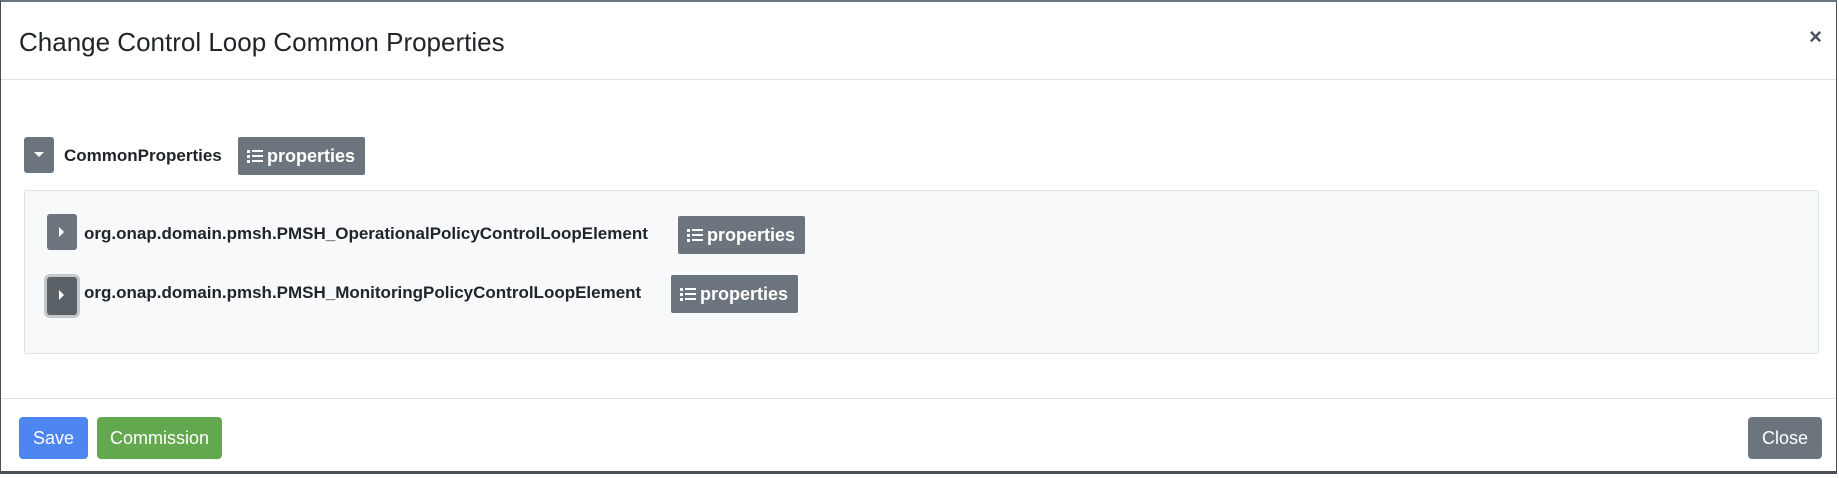 The height and width of the screenshot is (478, 1839). I want to click on child-properties-button-monitoring: properties, so click(735, 294).